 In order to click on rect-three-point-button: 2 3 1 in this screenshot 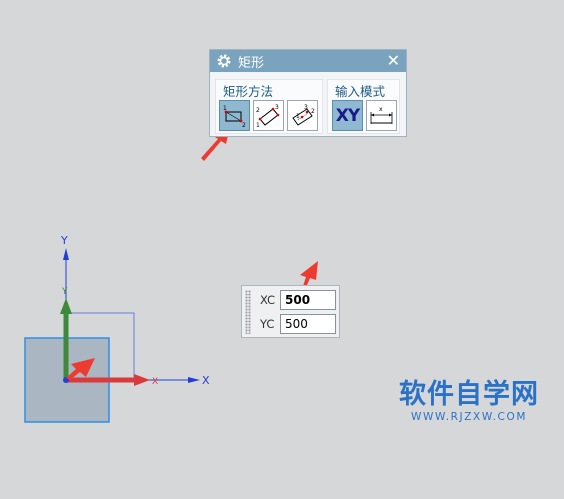, I will do `click(268, 115)`.